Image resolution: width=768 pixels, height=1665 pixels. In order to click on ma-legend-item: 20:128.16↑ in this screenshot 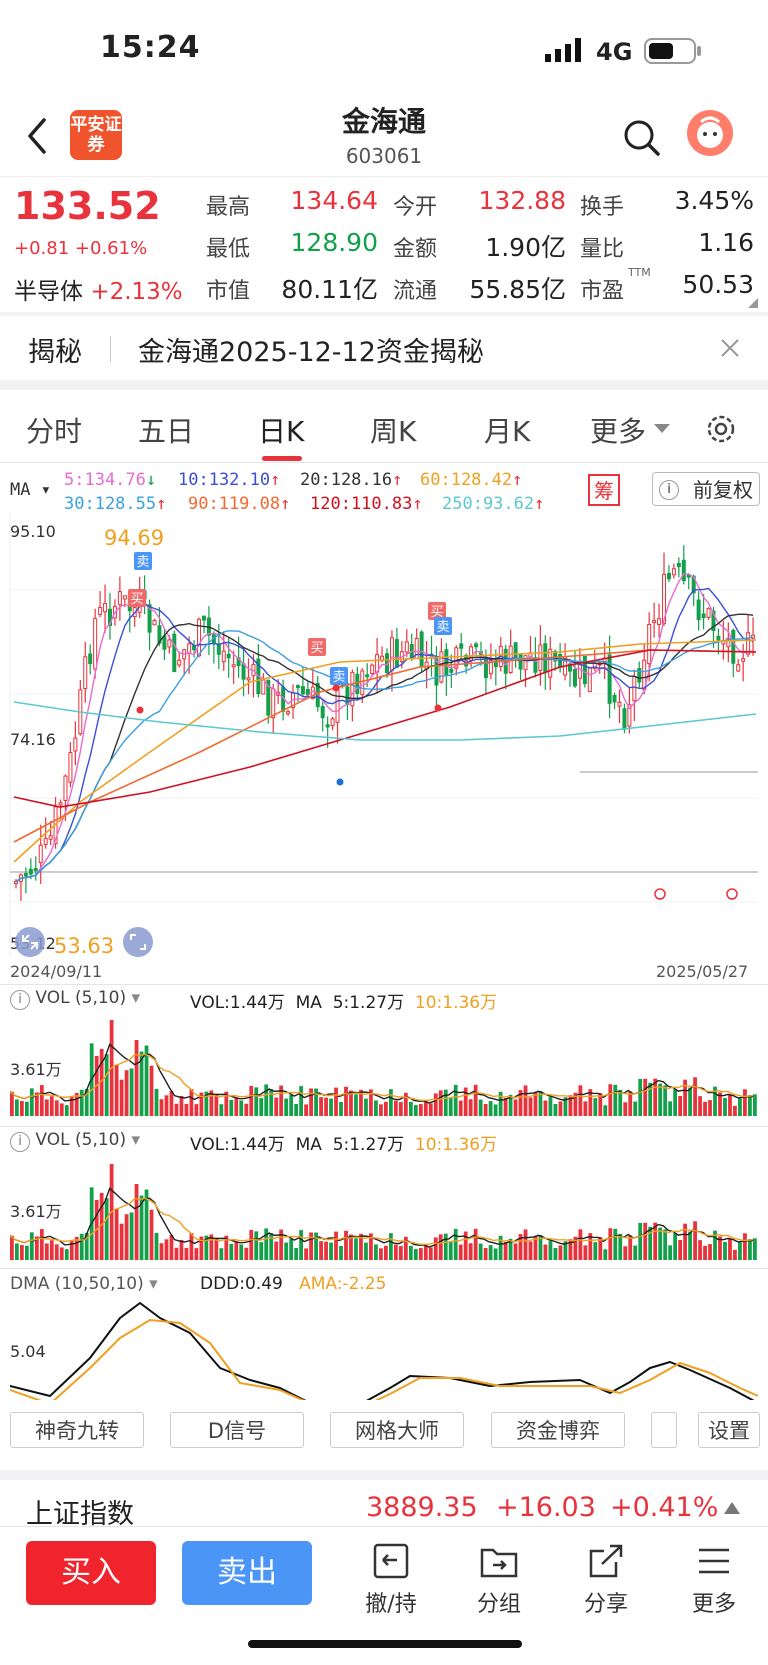, I will do `click(351, 480)`.